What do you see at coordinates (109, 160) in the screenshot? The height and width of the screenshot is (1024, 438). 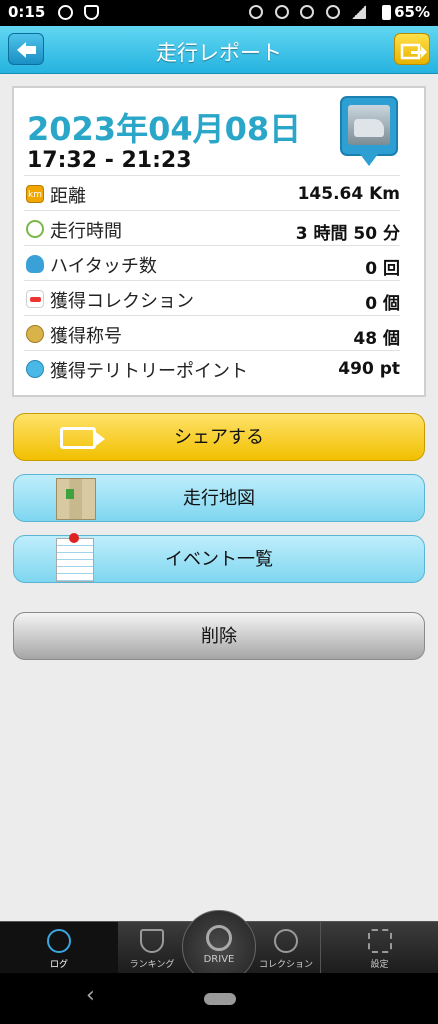 I see `report-time-range: 17:32 - 21:23` at bounding box center [109, 160].